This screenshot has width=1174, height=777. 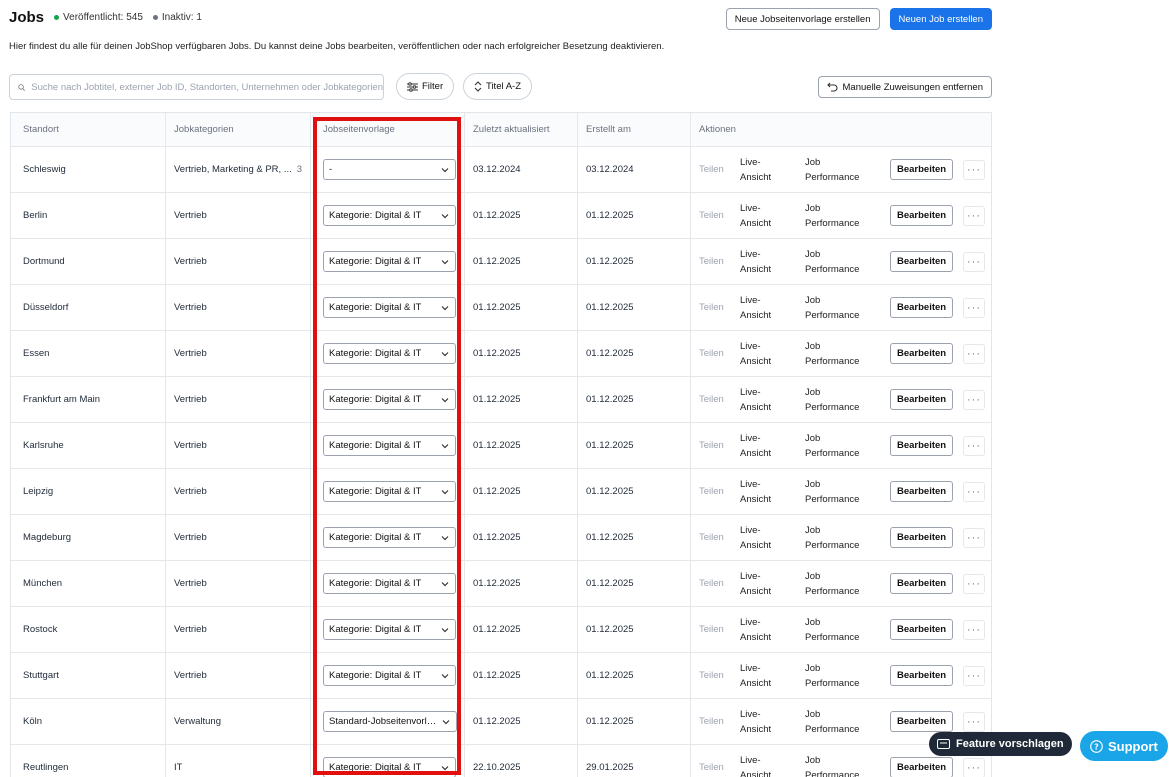 I want to click on template-select: Standard-Jobseitenvorlage, so click(x=390, y=721).